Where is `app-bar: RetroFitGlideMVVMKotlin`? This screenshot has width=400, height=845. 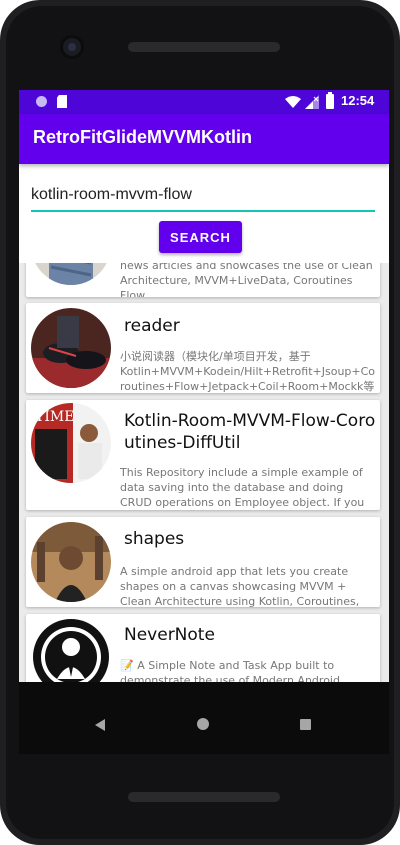
app-bar: RetroFitGlideMVVMKotlin is located at coordinates (204, 139).